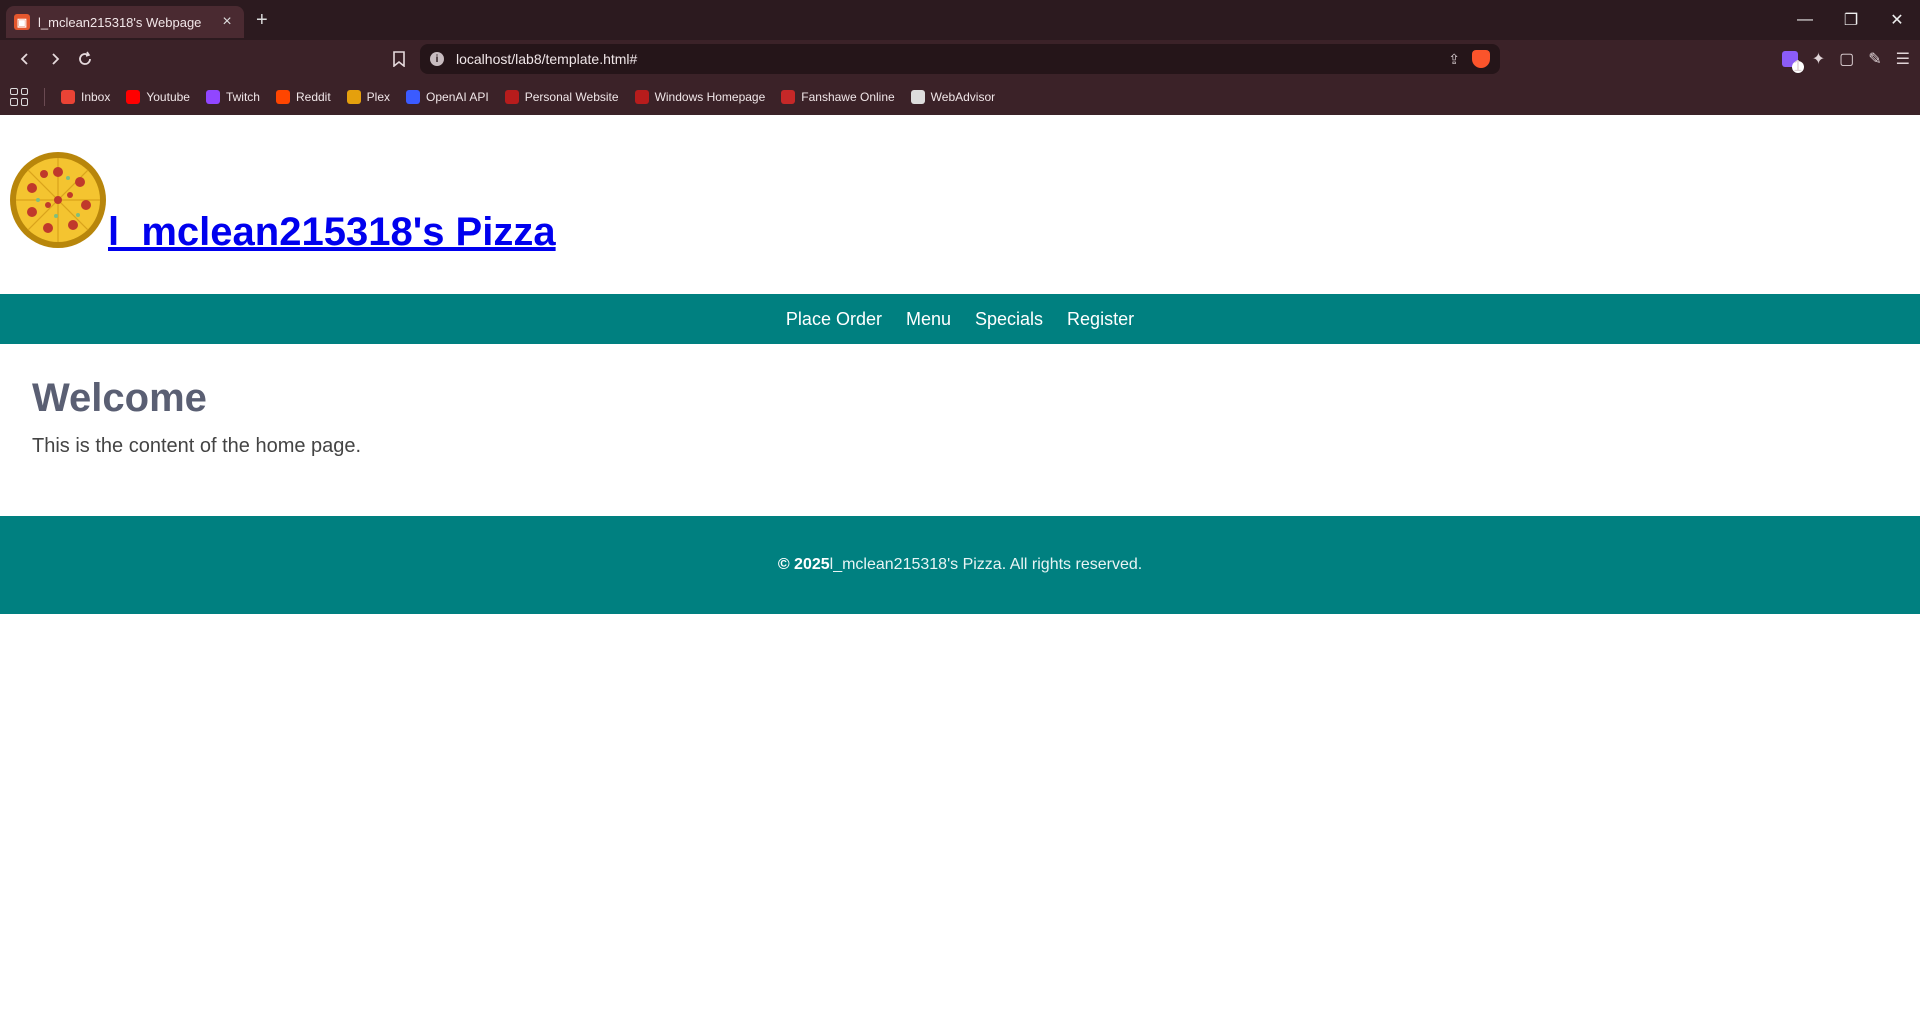 The height and width of the screenshot is (1032, 1920). What do you see at coordinates (960, 319) in the screenshot?
I see `site-navbar: Place Order Menu Specials Register` at bounding box center [960, 319].